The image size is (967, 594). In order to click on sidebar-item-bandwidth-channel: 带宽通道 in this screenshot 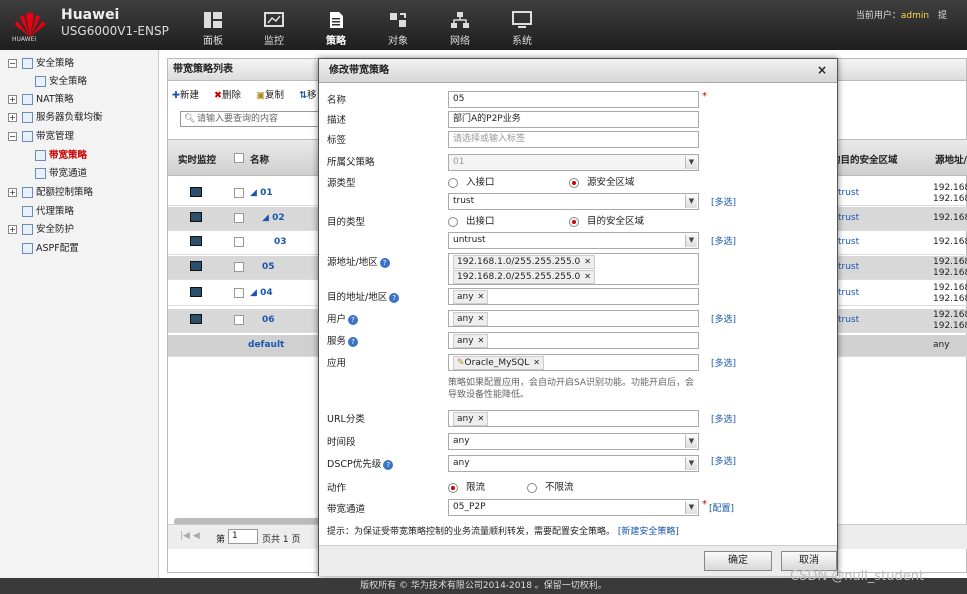, I will do `click(61, 174)`.